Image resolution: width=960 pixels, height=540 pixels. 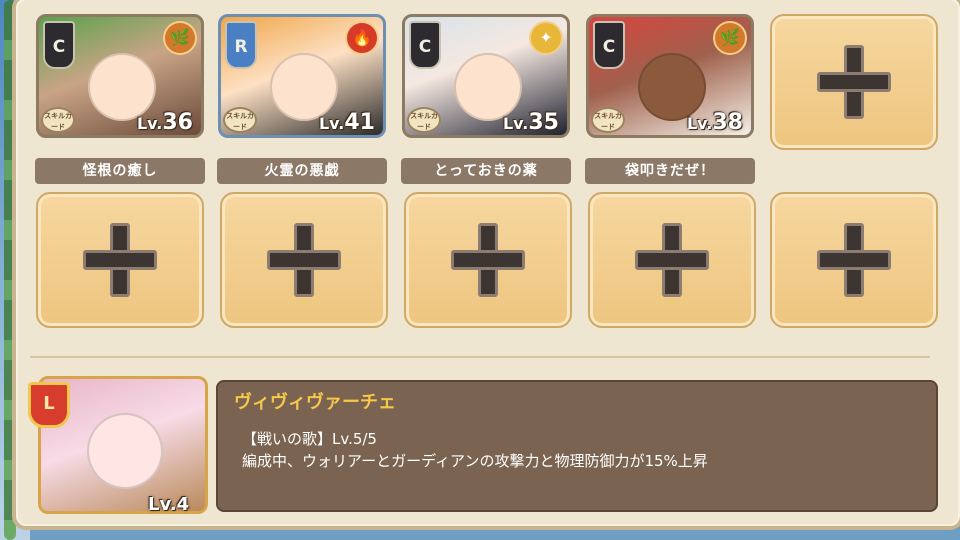 What do you see at coordinates (120, 76) in the screenshot?
I see `unit-card-1: C 🌿 スキルカード Lv.36` at bounding box center [120, 76].